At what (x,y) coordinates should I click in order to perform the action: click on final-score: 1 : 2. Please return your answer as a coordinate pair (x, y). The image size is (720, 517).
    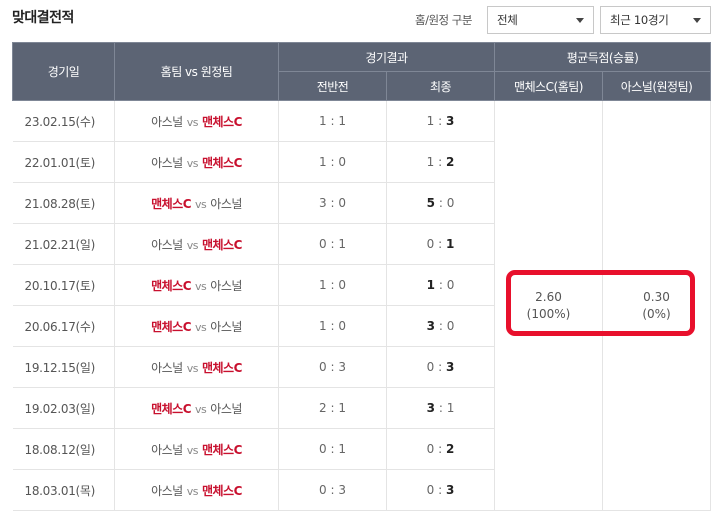
    Looking at the image, I should click on (441, 162).